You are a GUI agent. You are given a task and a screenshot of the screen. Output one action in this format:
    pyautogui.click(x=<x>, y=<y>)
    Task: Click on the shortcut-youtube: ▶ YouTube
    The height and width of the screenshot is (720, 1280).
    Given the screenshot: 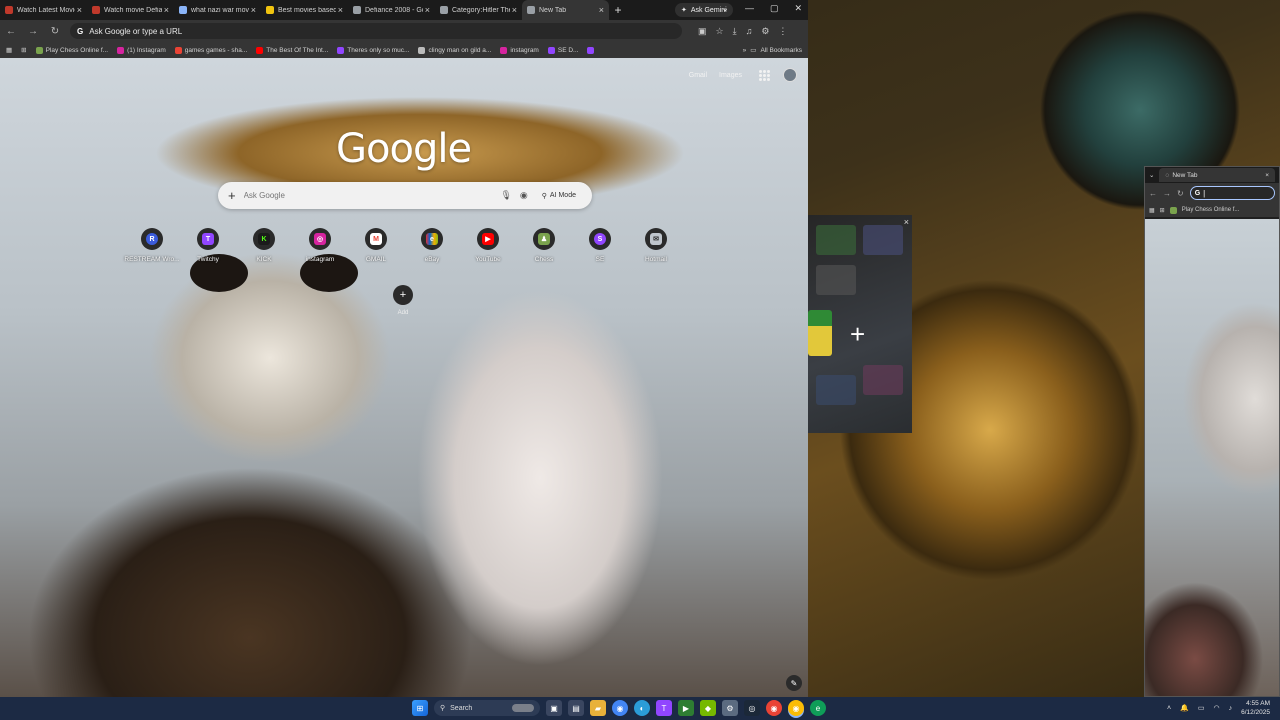 What is the action you would take?
    pyautogui.click(x=488, y=245)
    